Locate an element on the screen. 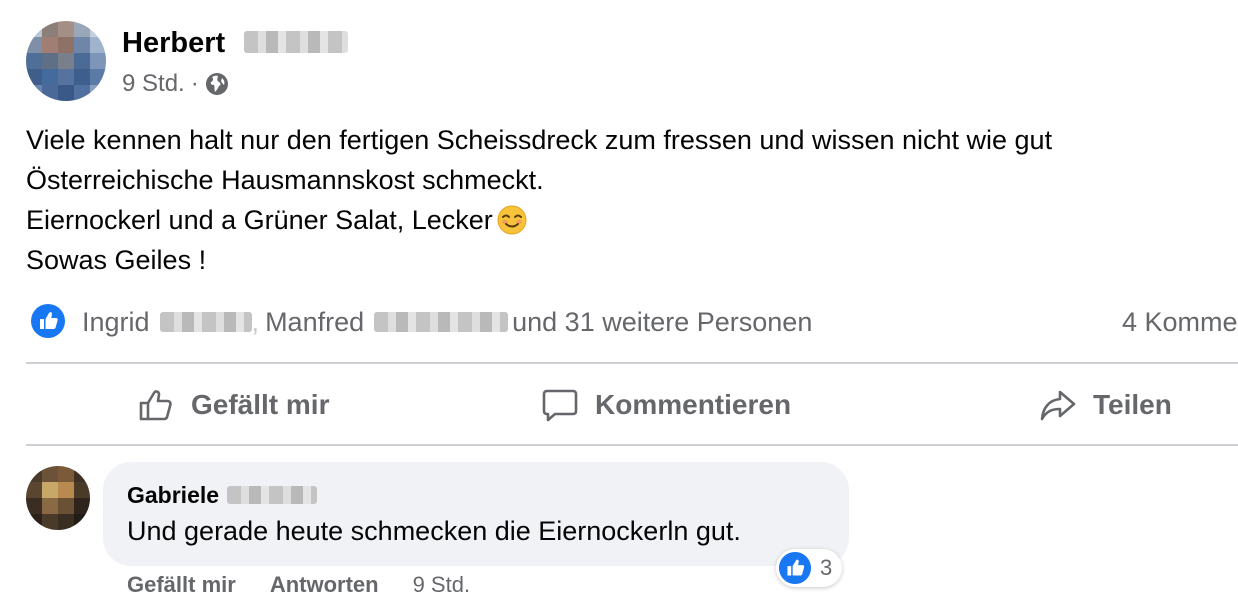 The height and width of the screenshot is (612, 1238). comment-reaction-count: 3 is located at coordinates (826, 567).